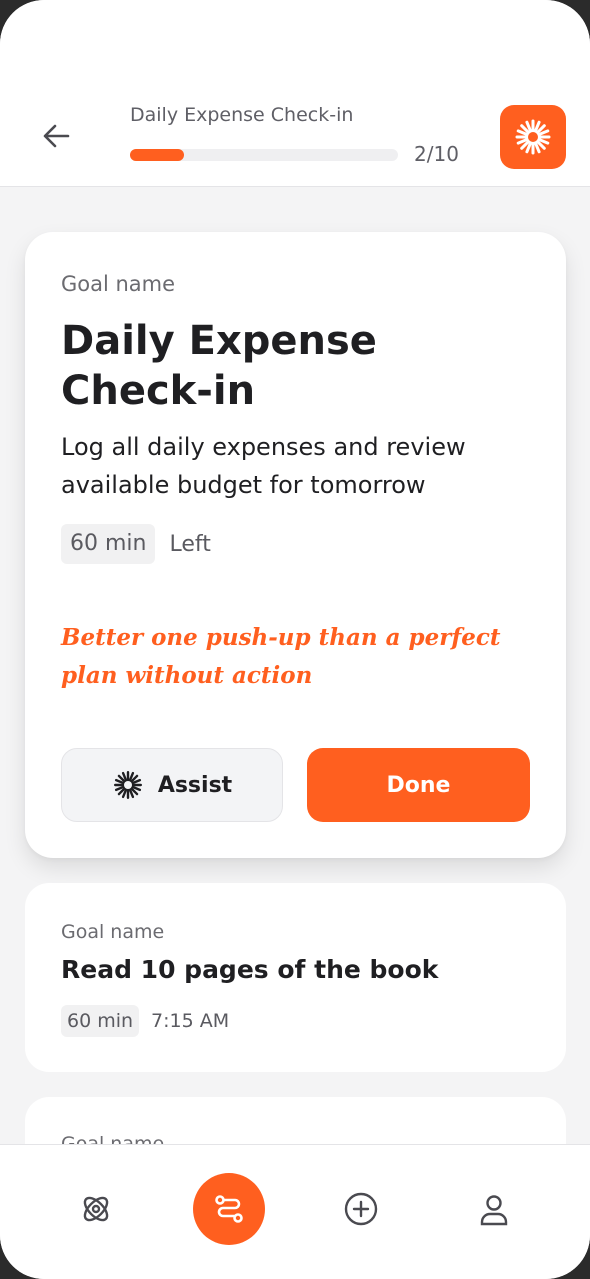 The width and height of the screenshot is (590, 1279). Describe the element at coordinates (157, 155) in the screenshot. I see `progress-fill` at that location.